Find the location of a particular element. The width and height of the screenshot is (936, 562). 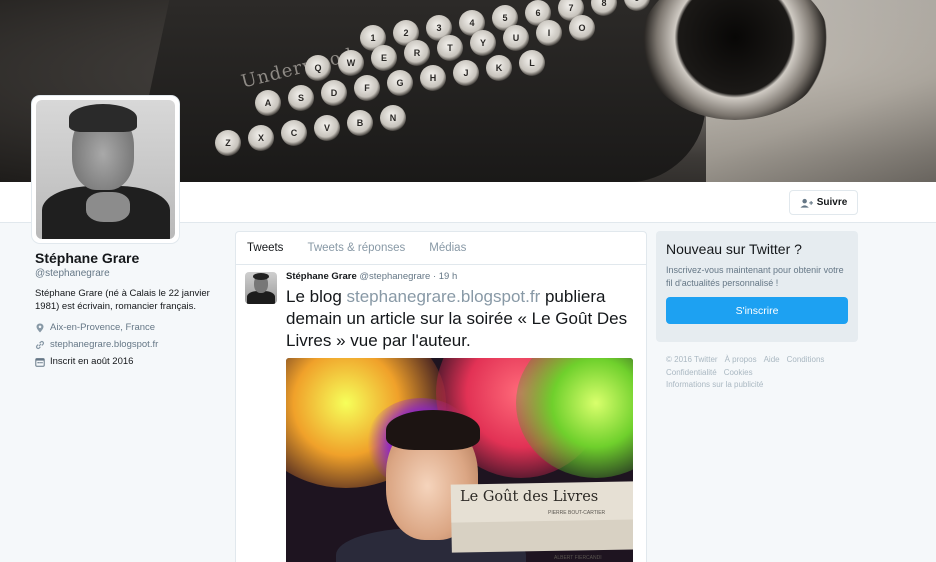

calendar-icon is located at coordinates (40, 362).